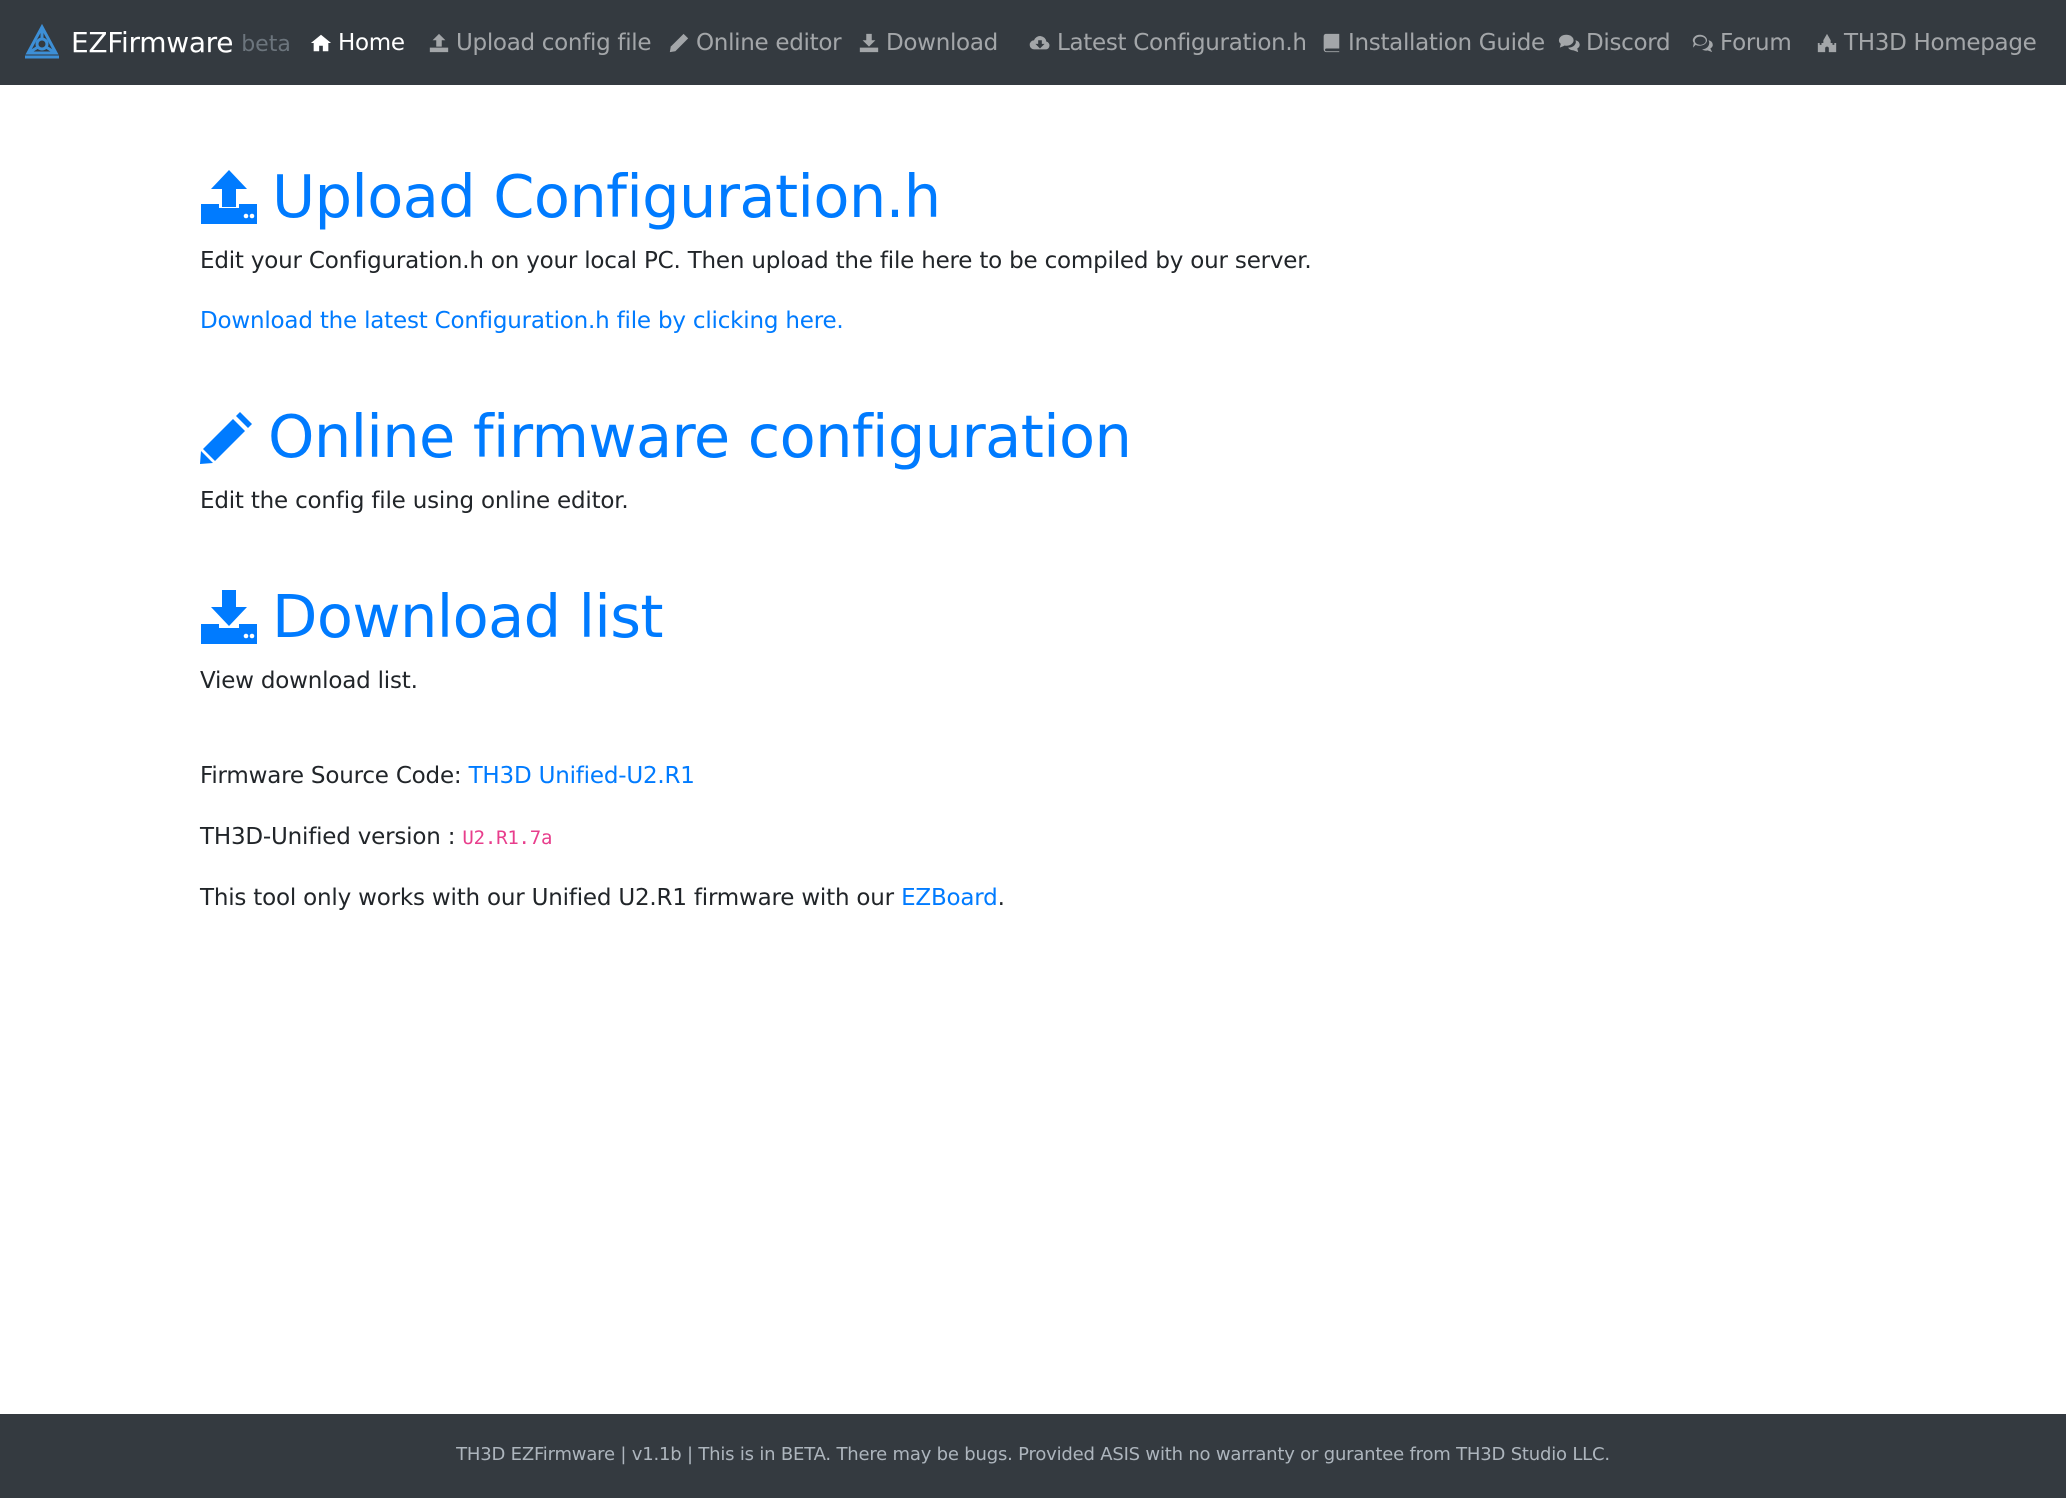  What do you see at coordinates (769, 42) in the screenshot?
I see `nav-online-editor-label: Online editor` at bounding box center [769, 42].